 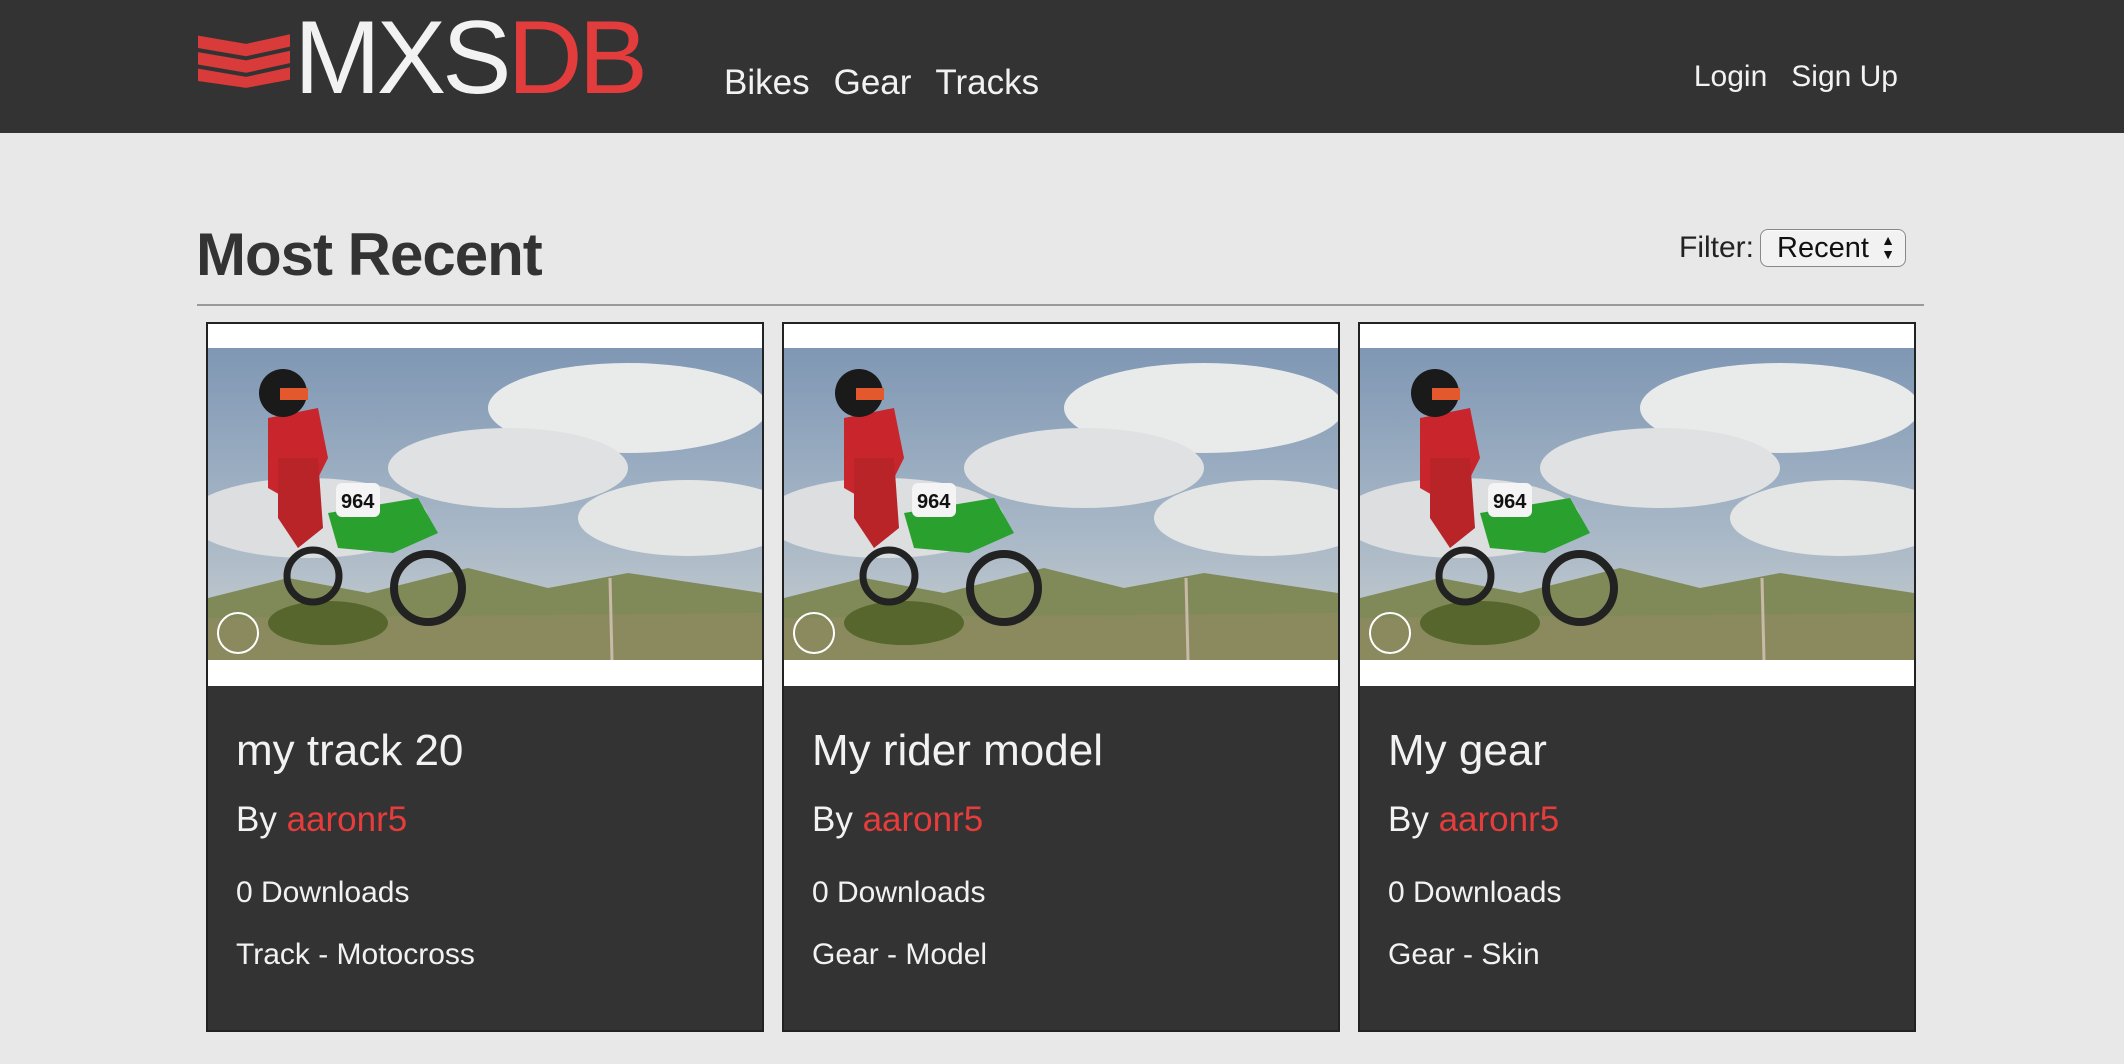 I want to click on select-arrows-icon: ▲ ▼, so click(x=1888, y=247).